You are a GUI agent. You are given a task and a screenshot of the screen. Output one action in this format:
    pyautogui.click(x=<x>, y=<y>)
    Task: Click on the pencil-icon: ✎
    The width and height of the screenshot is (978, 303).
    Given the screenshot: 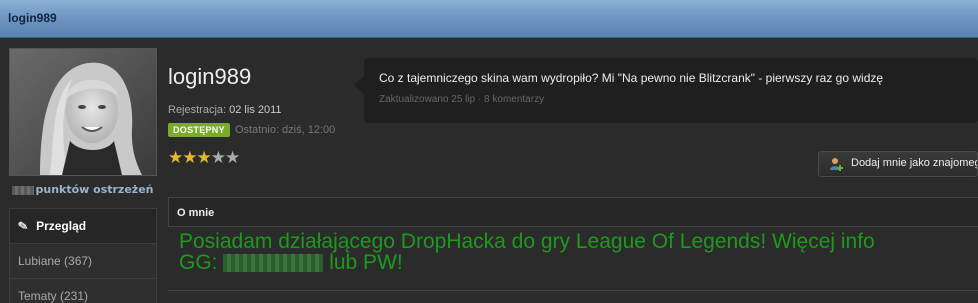 What is the action you would take?
    pyautogui.click(x=23, y=226)
    